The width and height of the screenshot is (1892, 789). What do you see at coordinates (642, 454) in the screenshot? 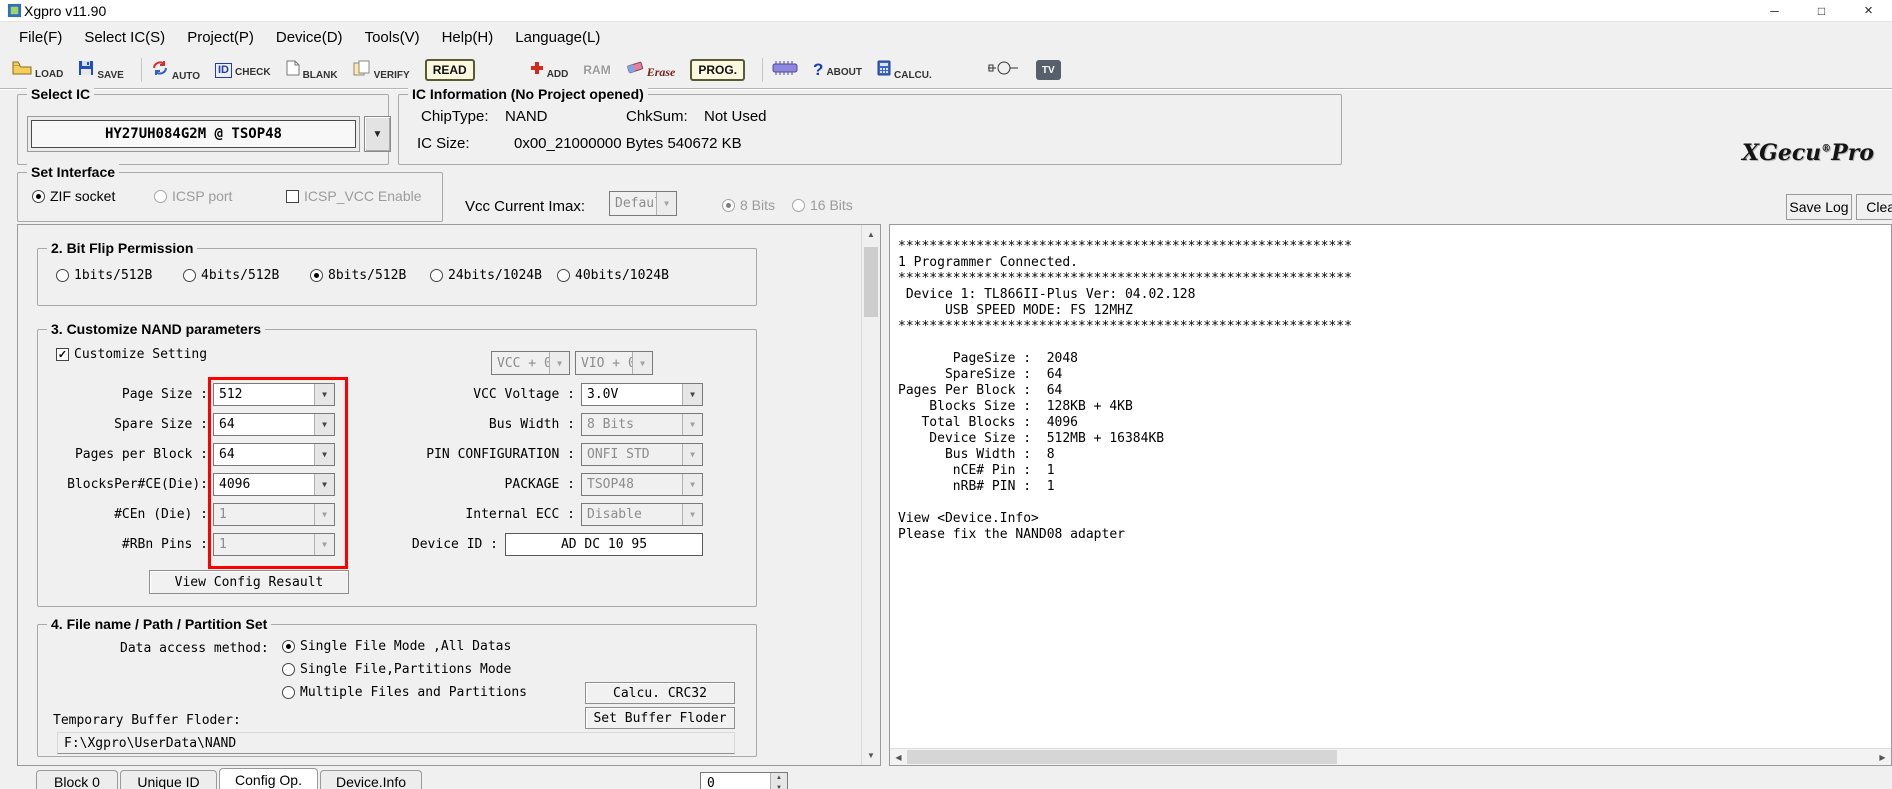
I see `pin-configuration-select: ONFI STD ▼` at bounding box center [642, 454].